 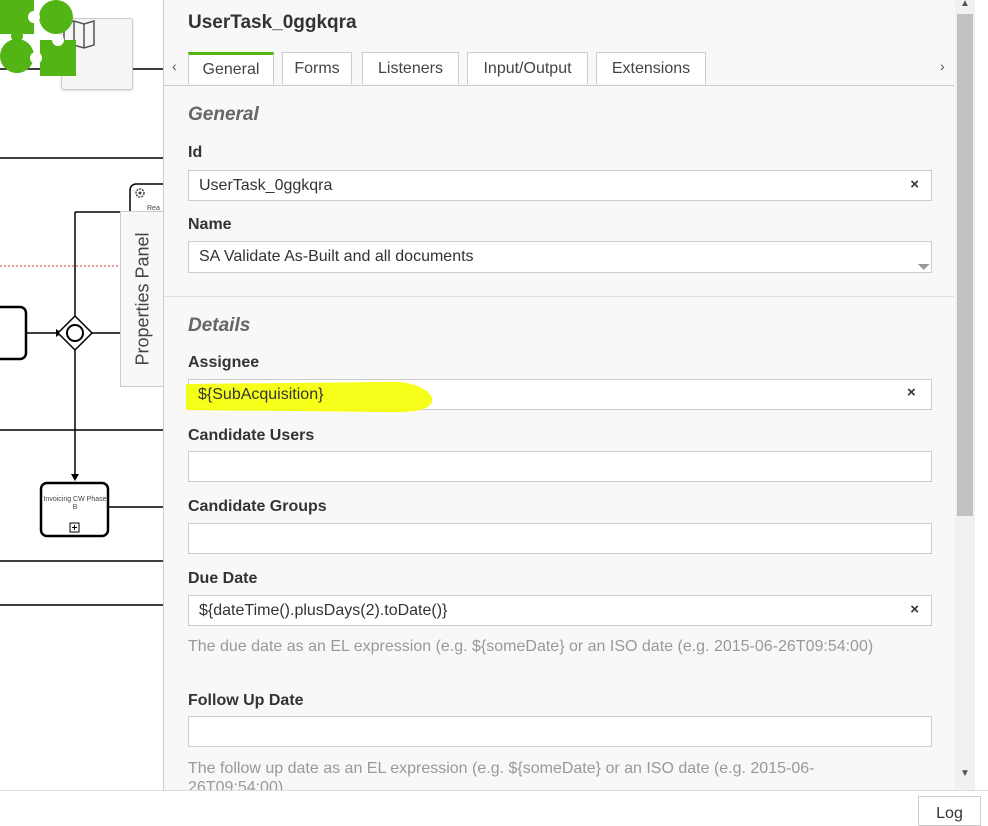 I want to click on due-date-label: Due Date, so click(x=223, y=578).